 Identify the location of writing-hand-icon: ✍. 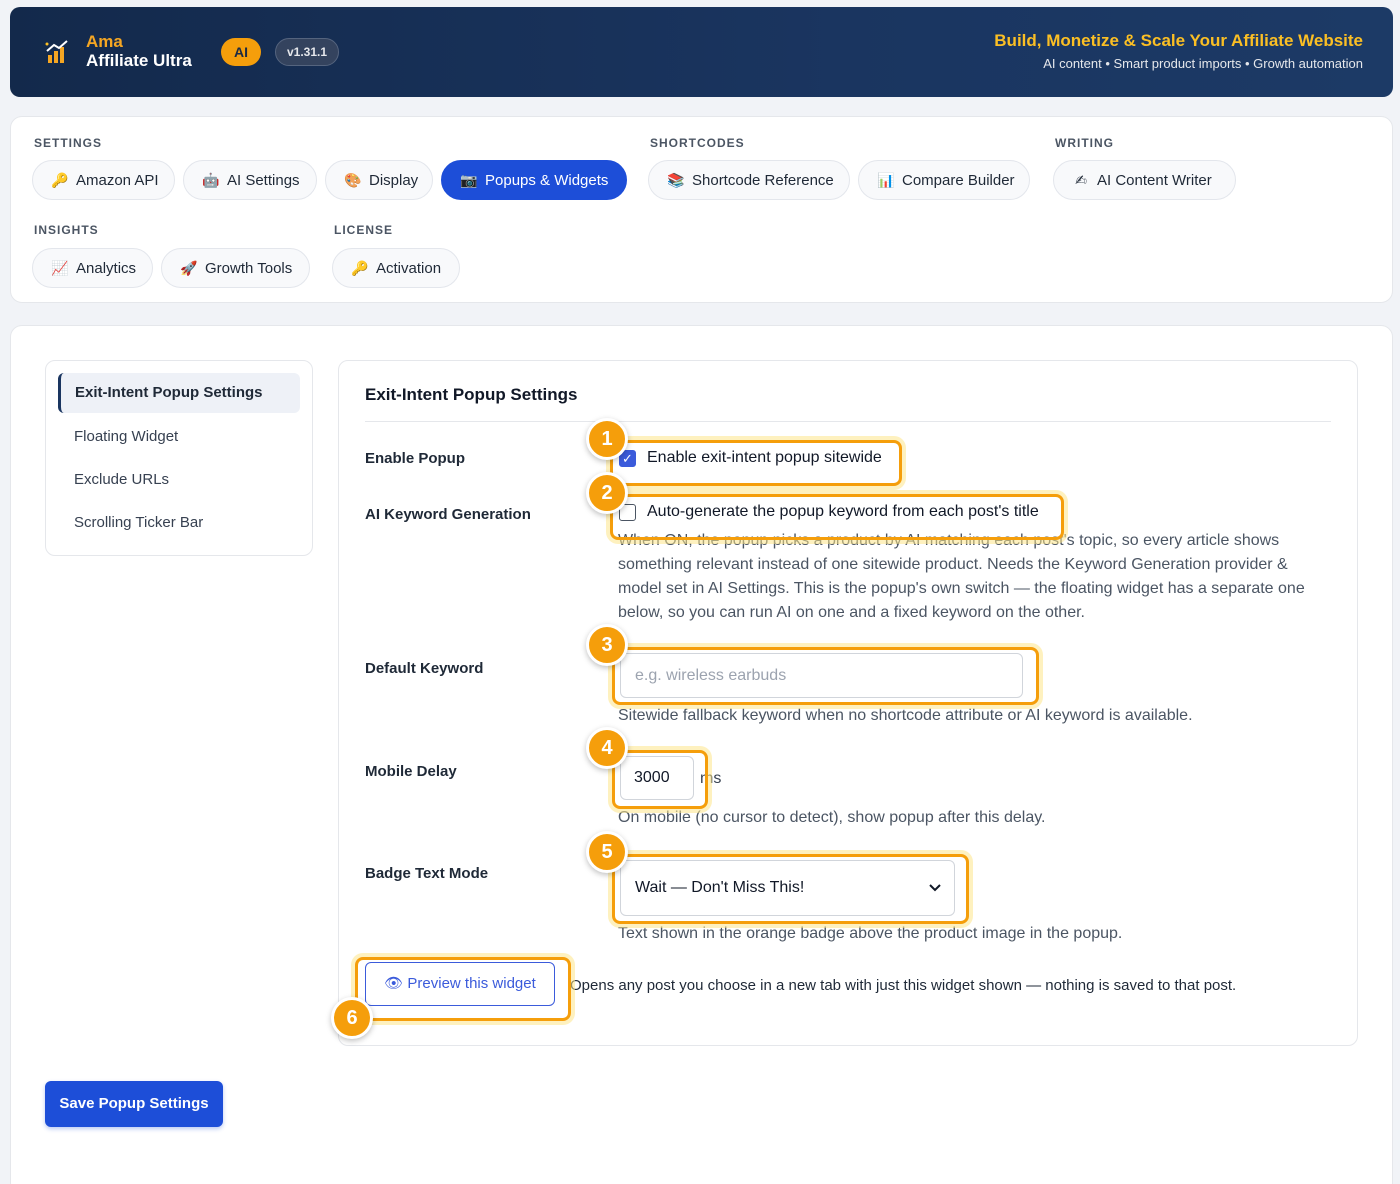
(1081, 179).